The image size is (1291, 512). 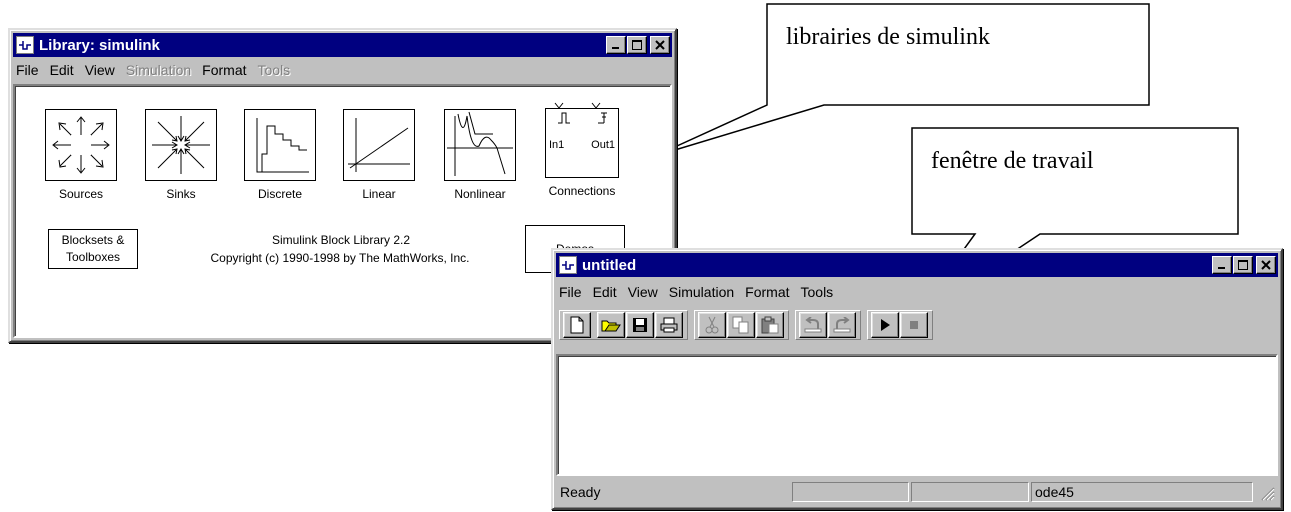 I want to click on block-sinks: Sinks, so click(x=181, y=155).